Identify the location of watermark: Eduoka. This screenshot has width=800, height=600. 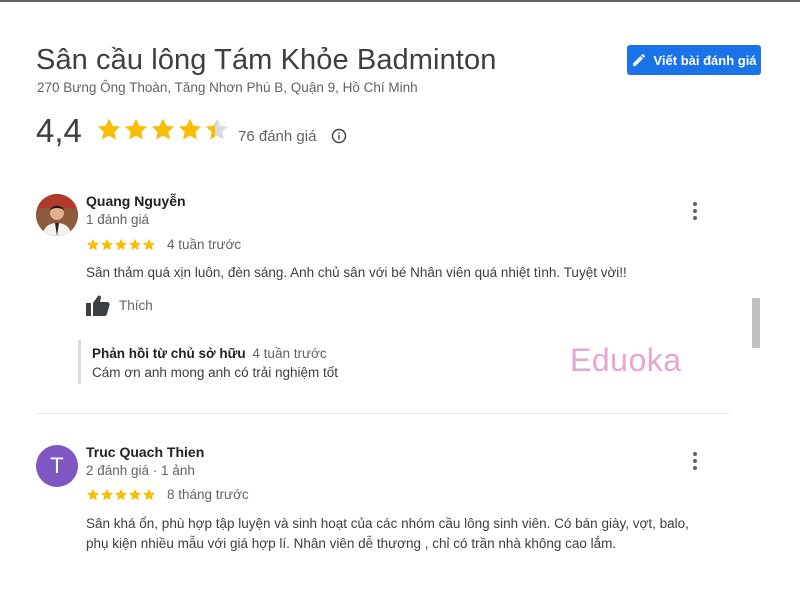
(626, 360).